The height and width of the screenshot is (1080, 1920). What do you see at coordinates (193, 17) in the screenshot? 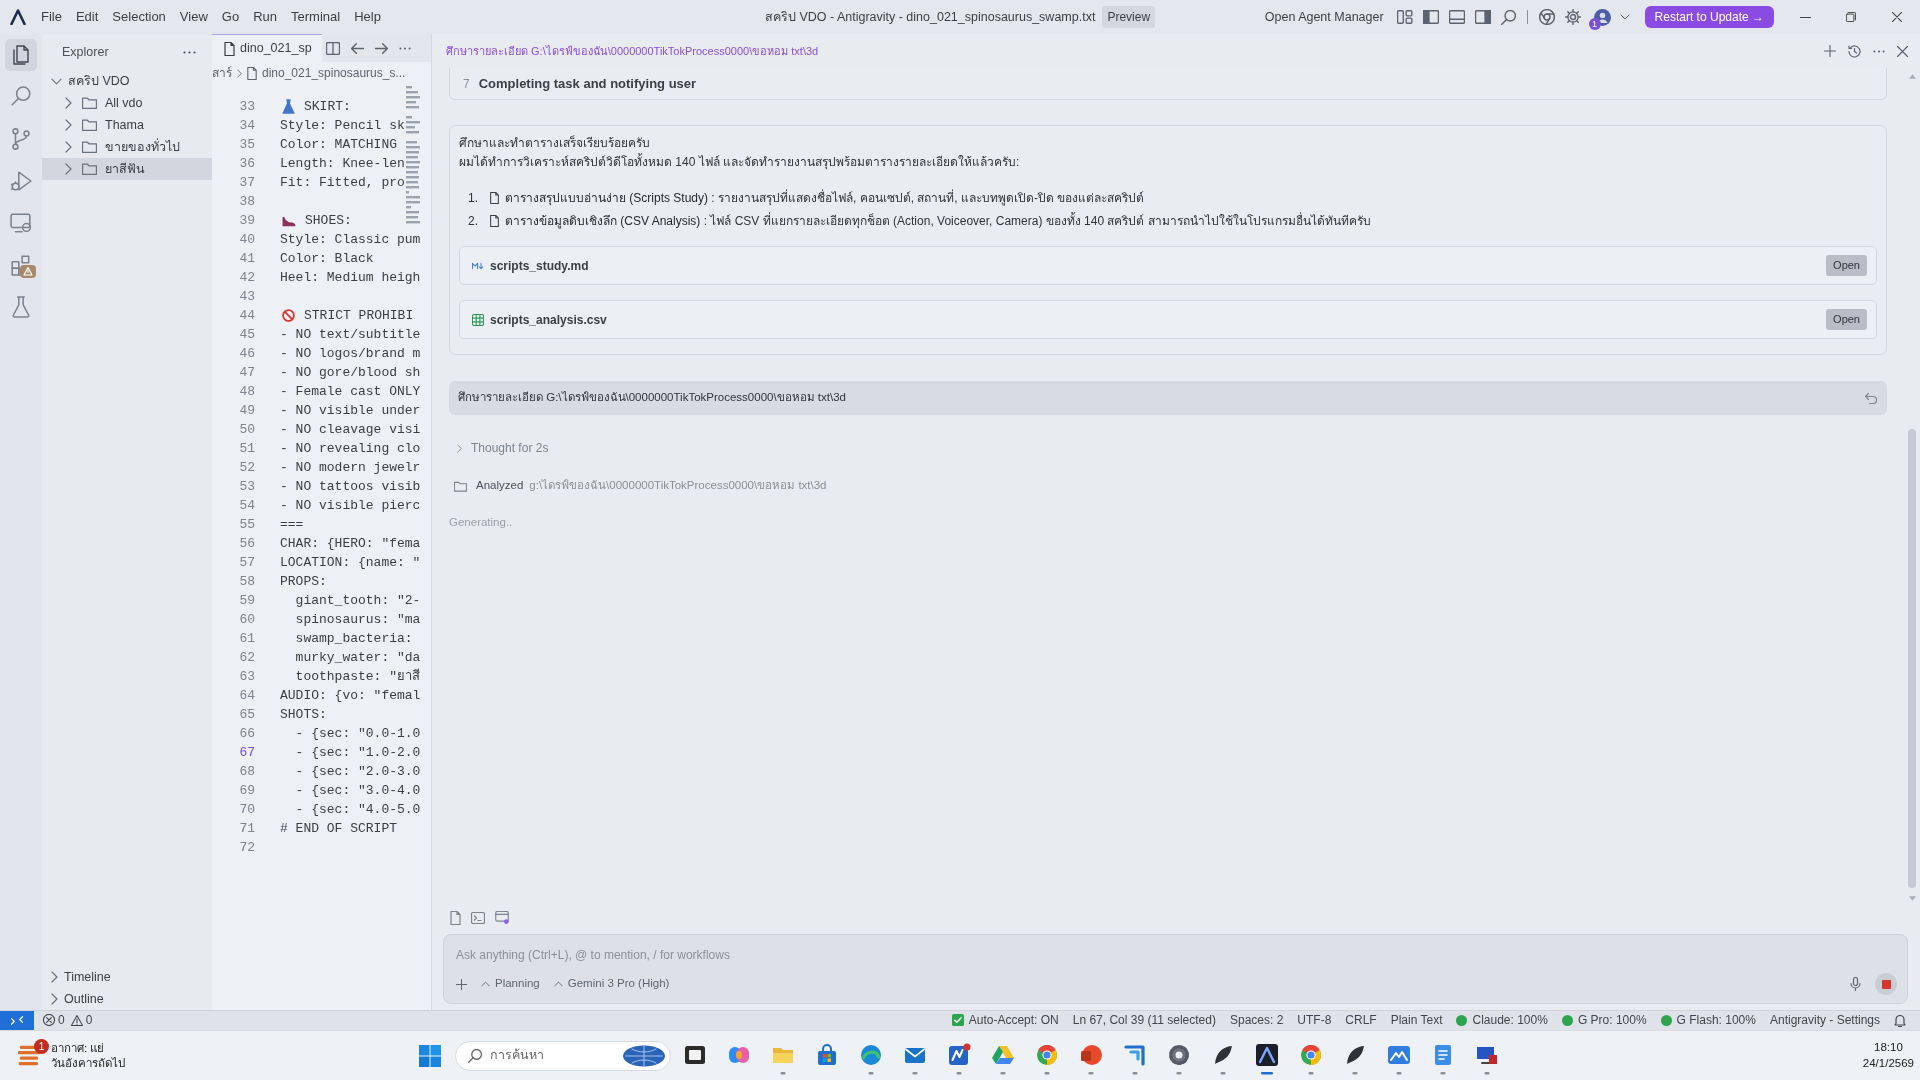
I see `menu-item: View` at bounding box center [193, 17].